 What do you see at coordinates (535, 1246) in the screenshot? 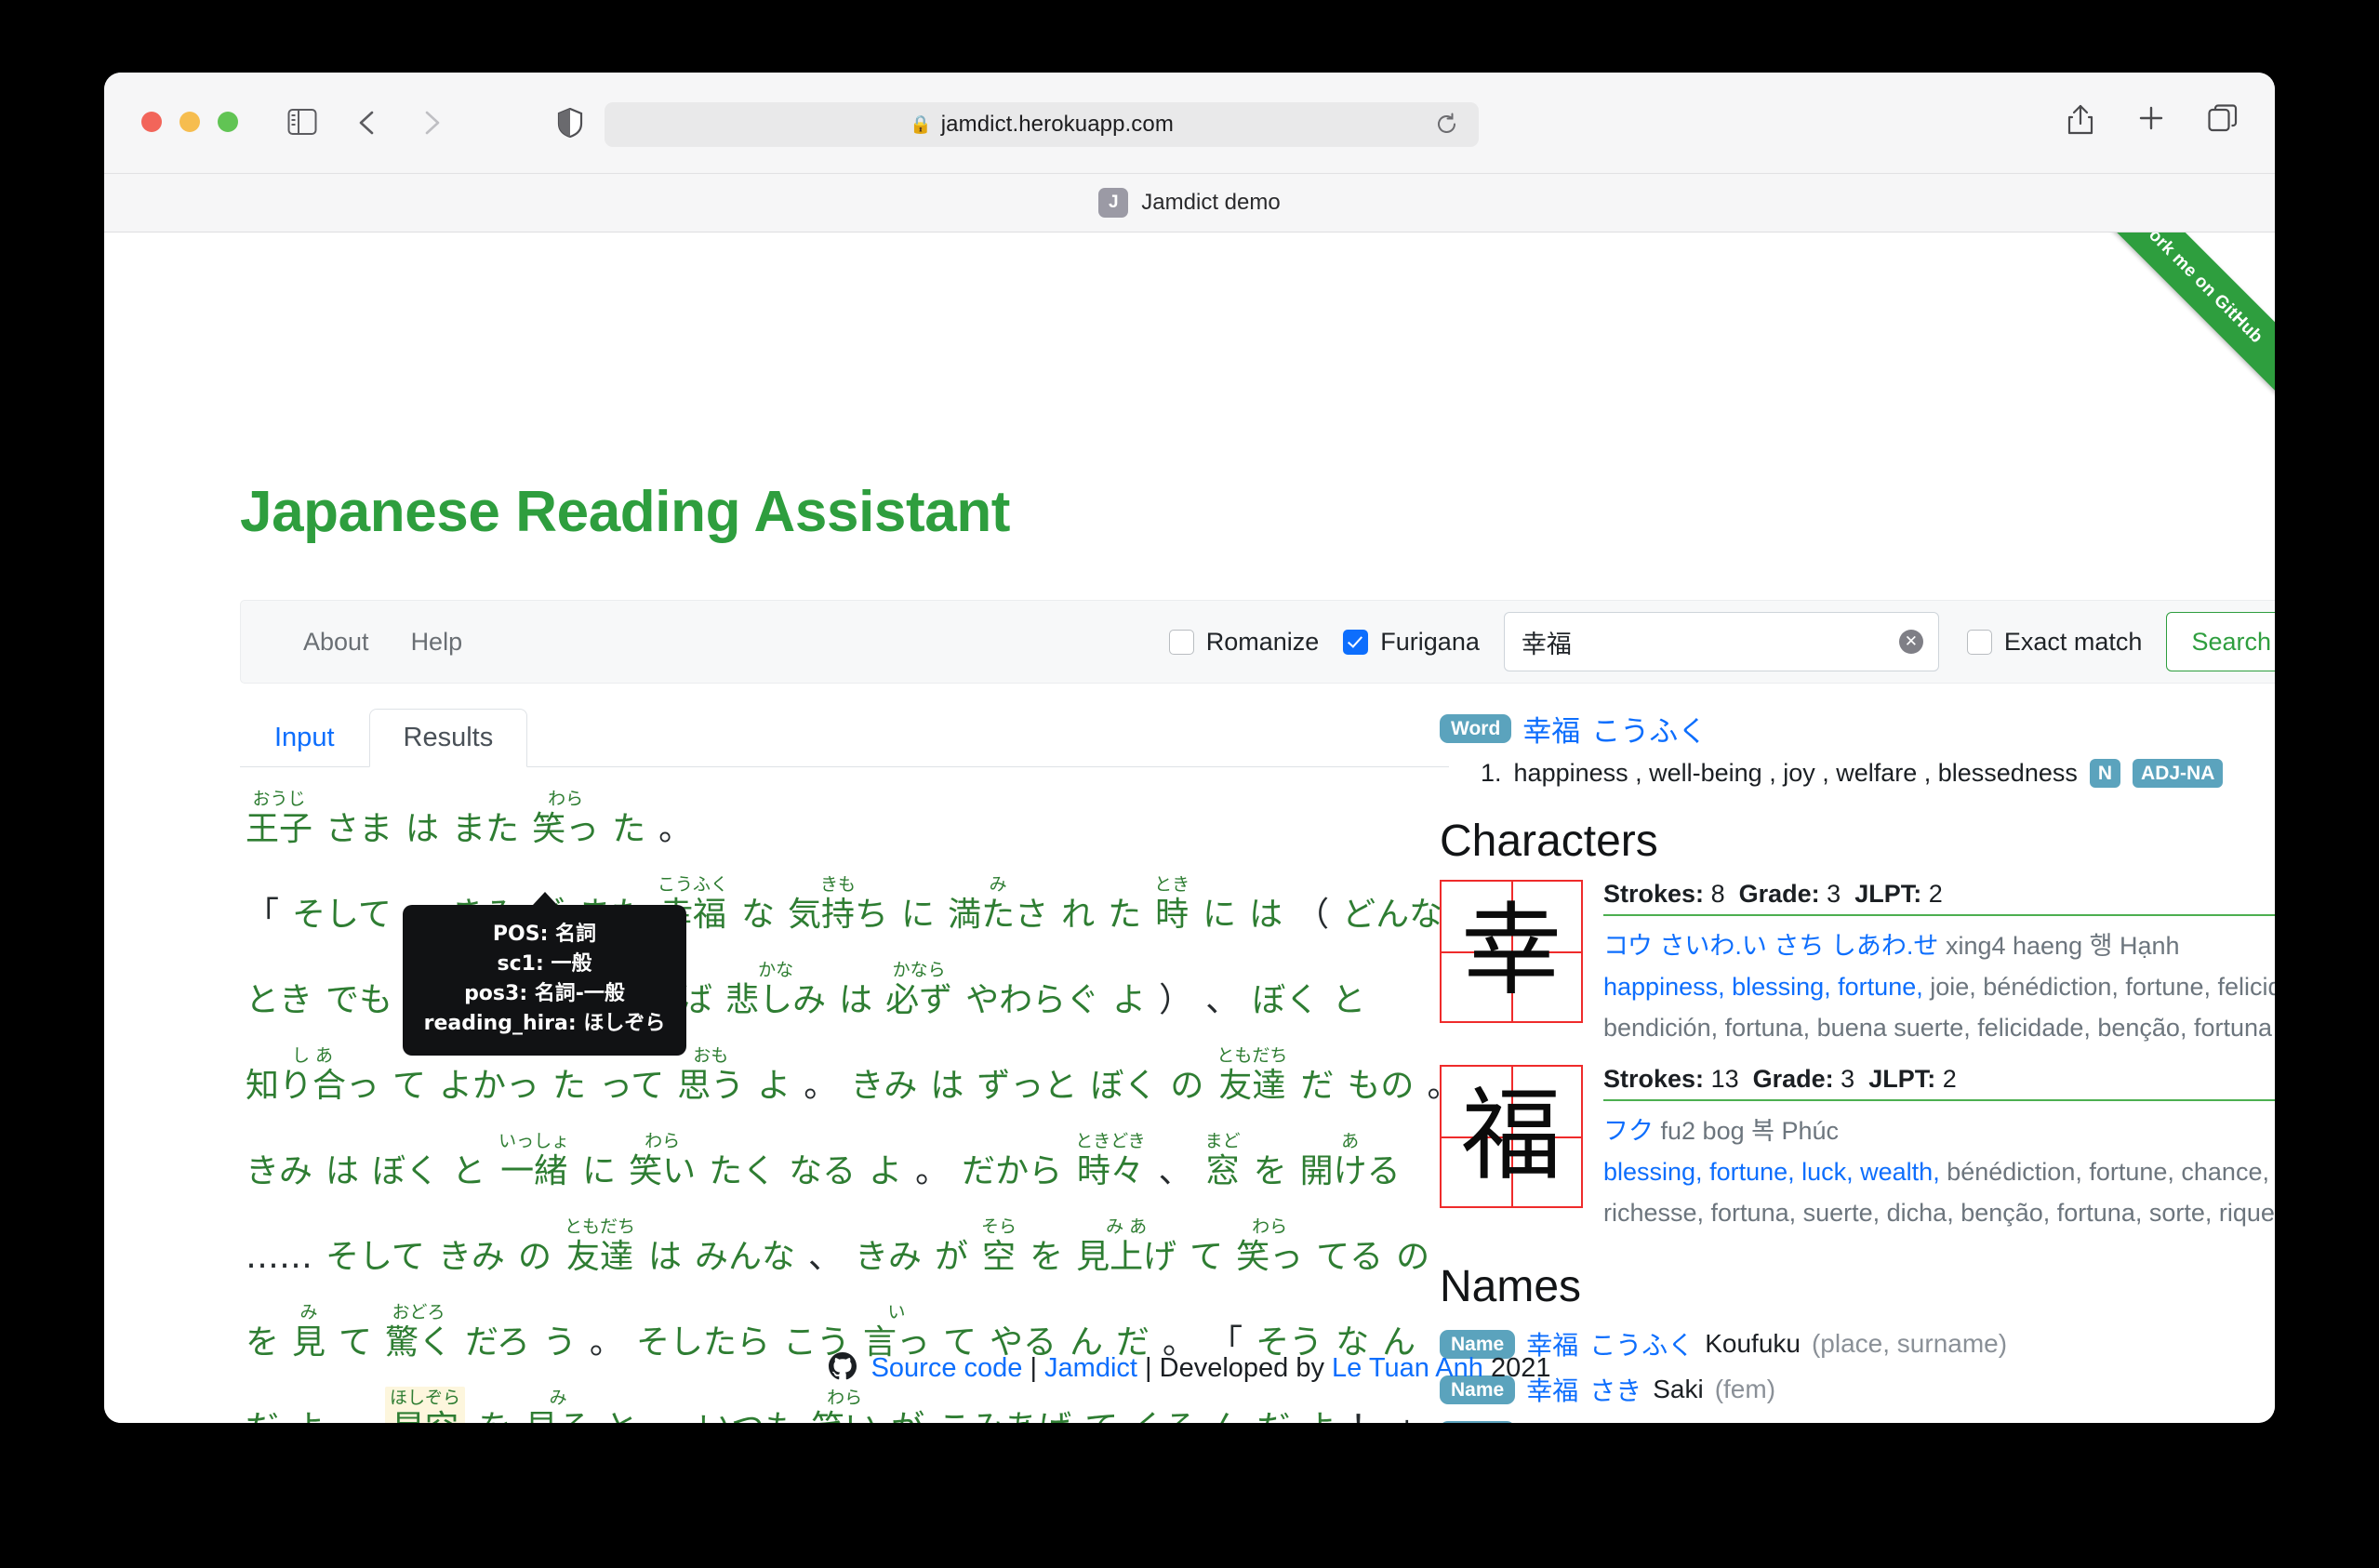
I see `text-token: の` at bounding box center [535, 1246].